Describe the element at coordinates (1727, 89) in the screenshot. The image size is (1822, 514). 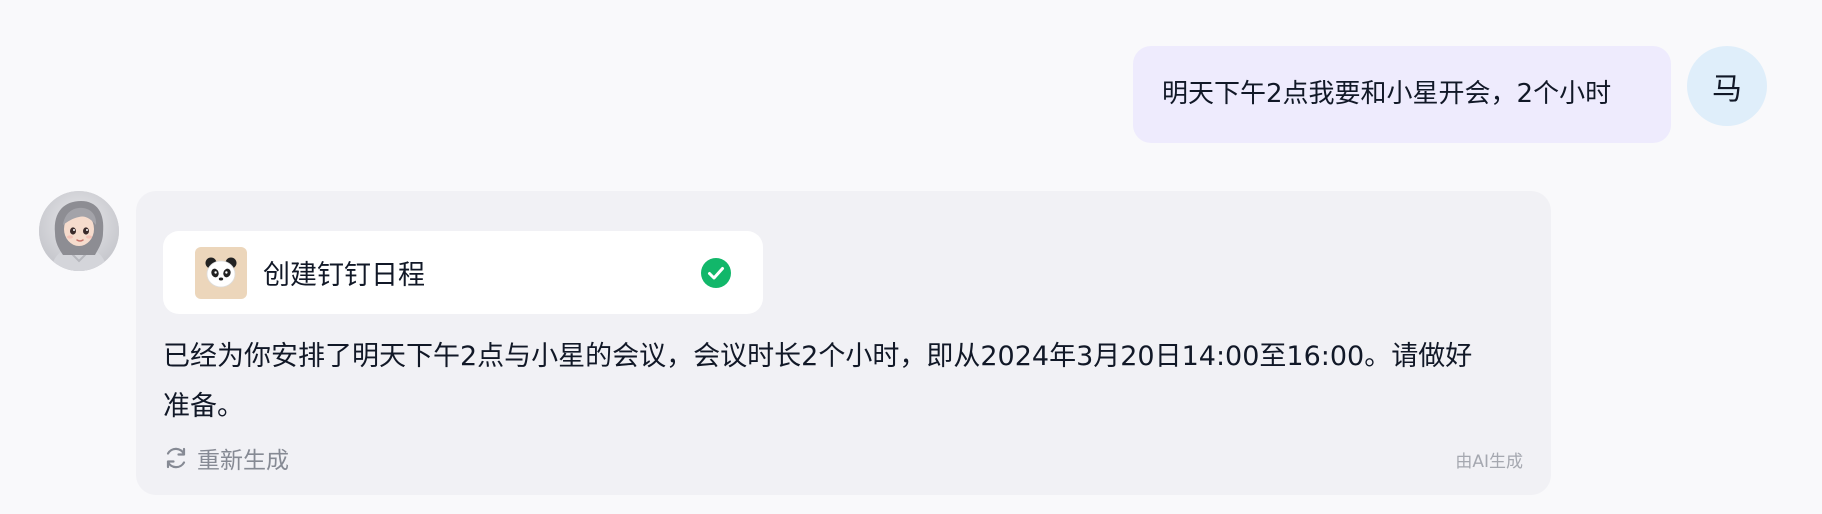
I see `user-avatar-initial: 马` at that location.